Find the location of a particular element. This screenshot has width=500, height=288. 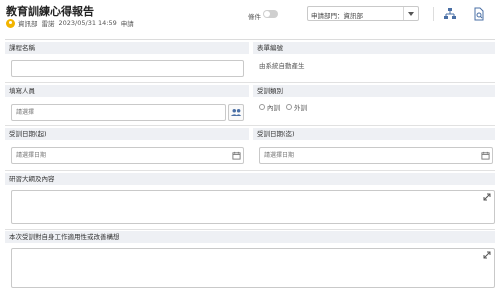

form-no-cell: 表單編號 由系統自動產生 is located at coordinates (374, 61).